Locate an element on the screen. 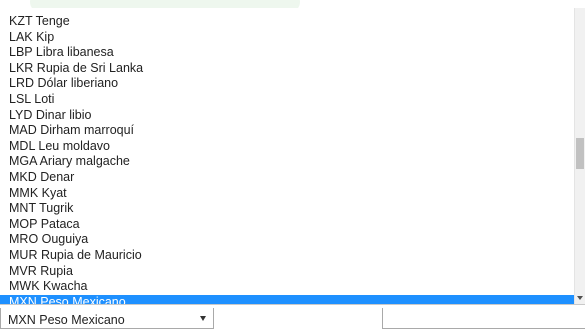  currency-option: LBP Libra libanesa is located at coordinates (287, 53).